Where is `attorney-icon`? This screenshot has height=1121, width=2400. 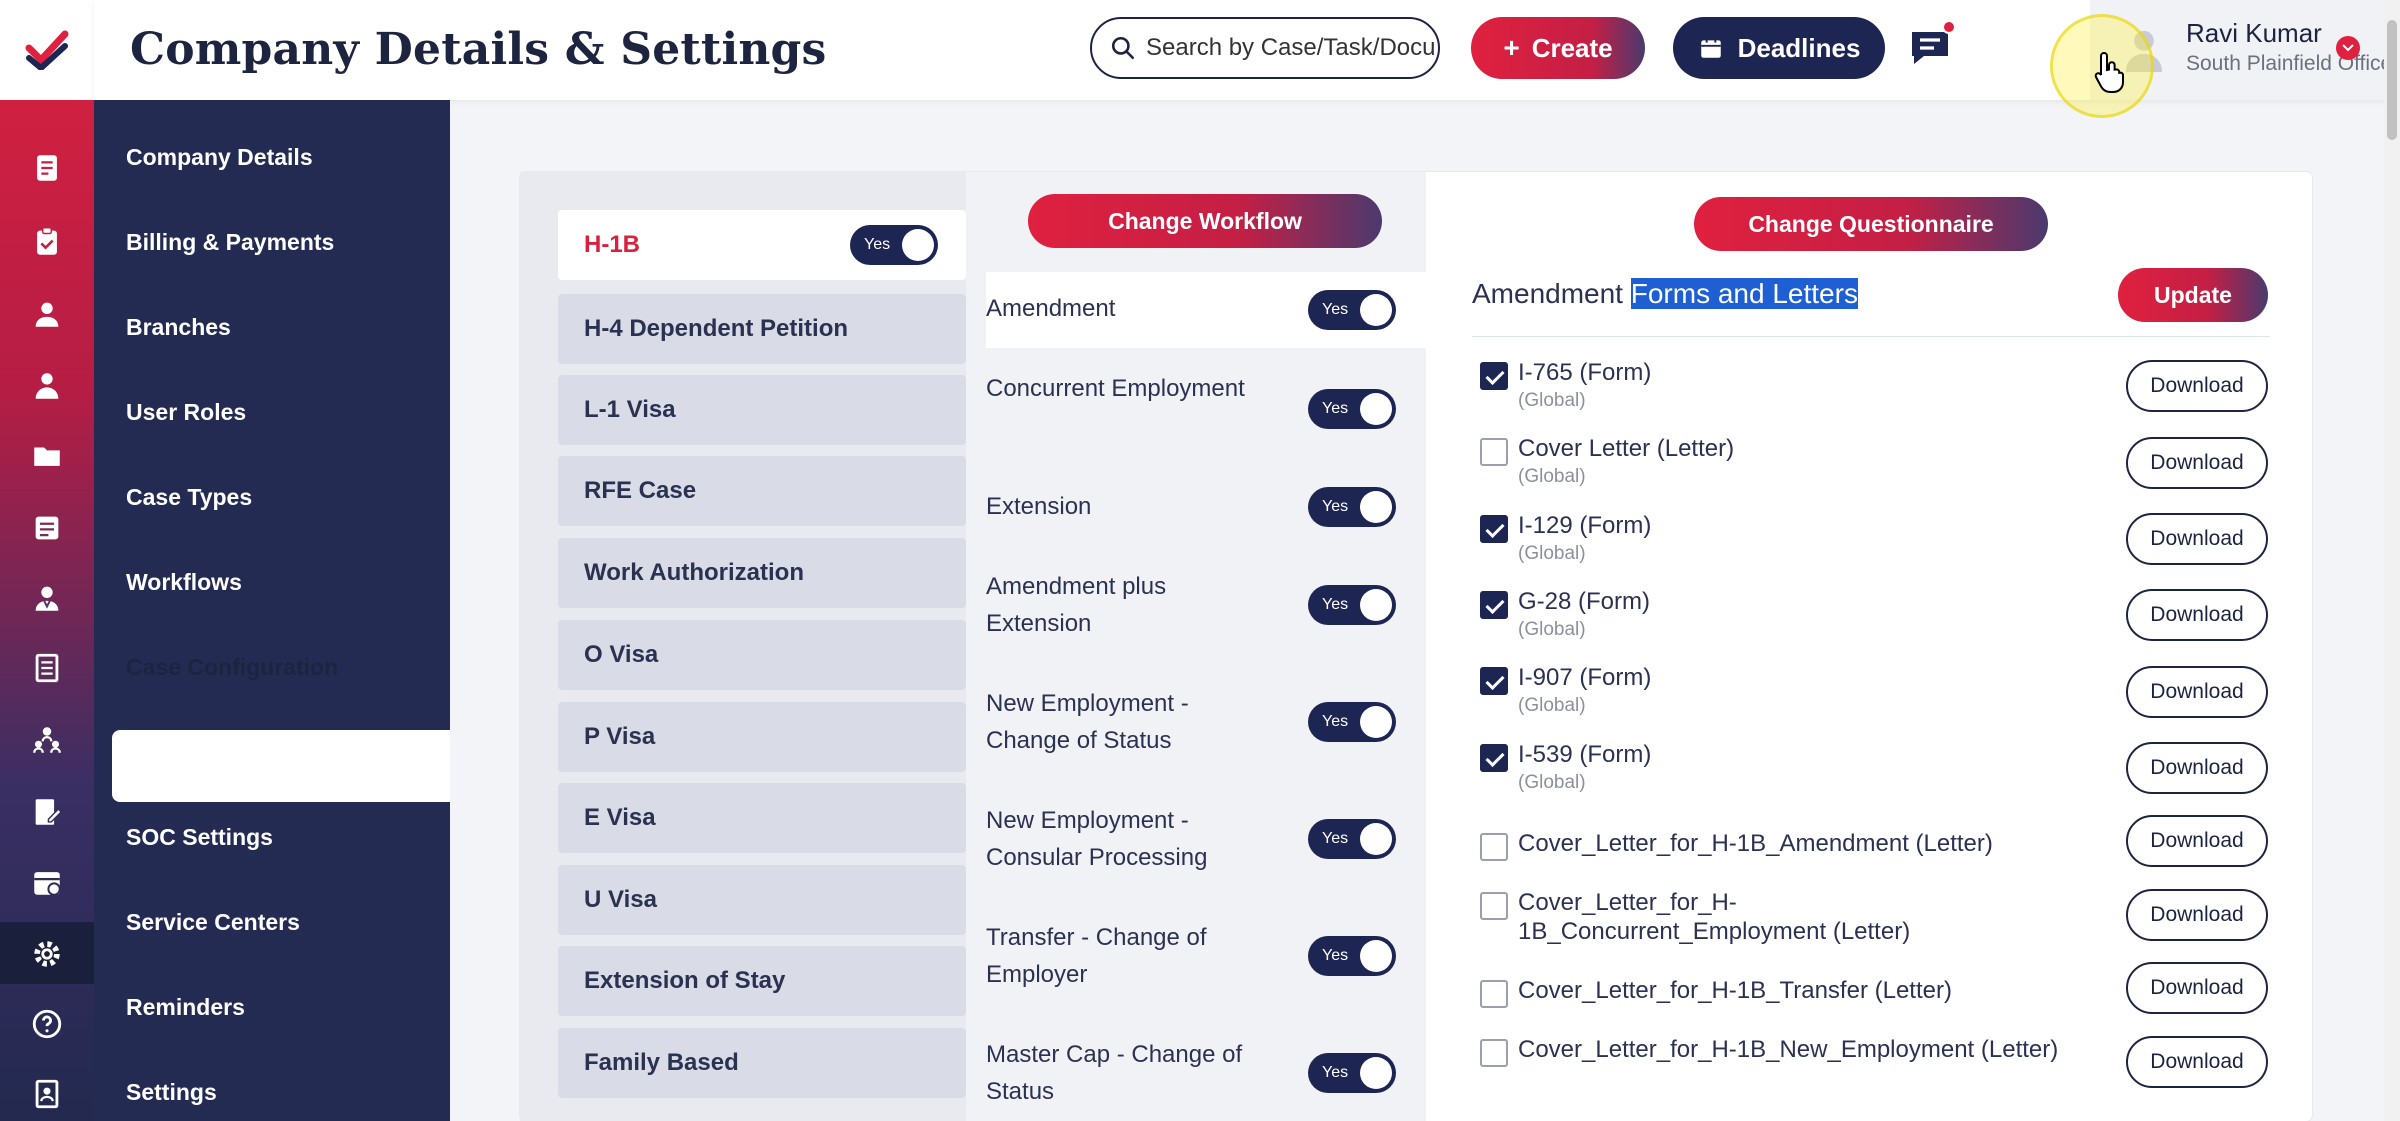 attorney-icon is located at coordinates (47, 598).